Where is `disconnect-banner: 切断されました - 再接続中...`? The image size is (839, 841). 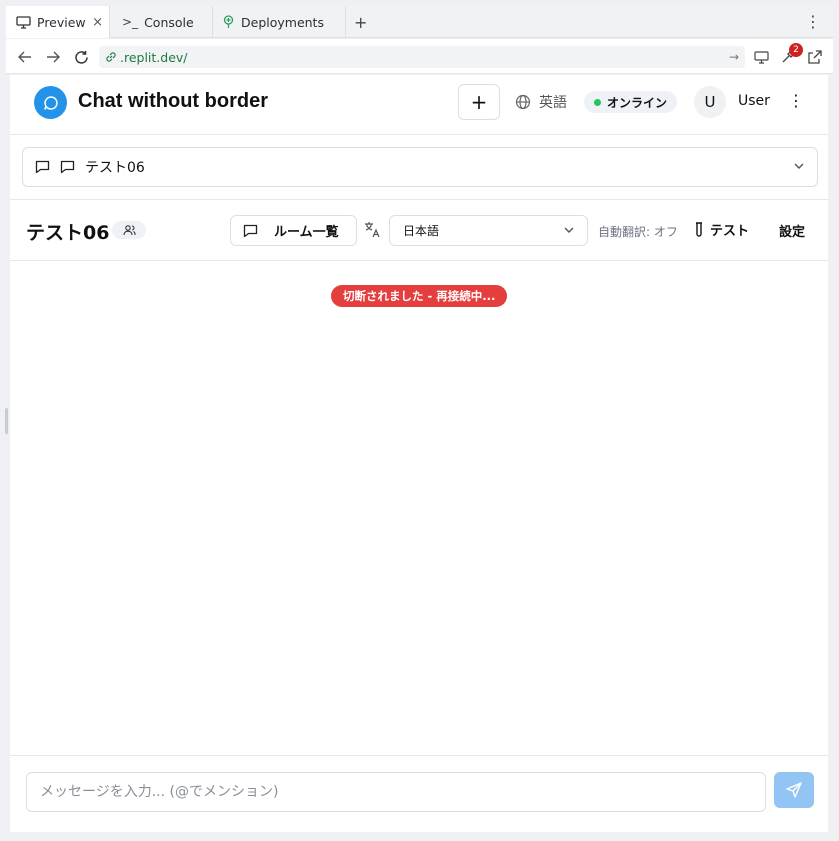
disconnect-banner: 切断されました - 再接続中... is located at coordinates (419, 296).